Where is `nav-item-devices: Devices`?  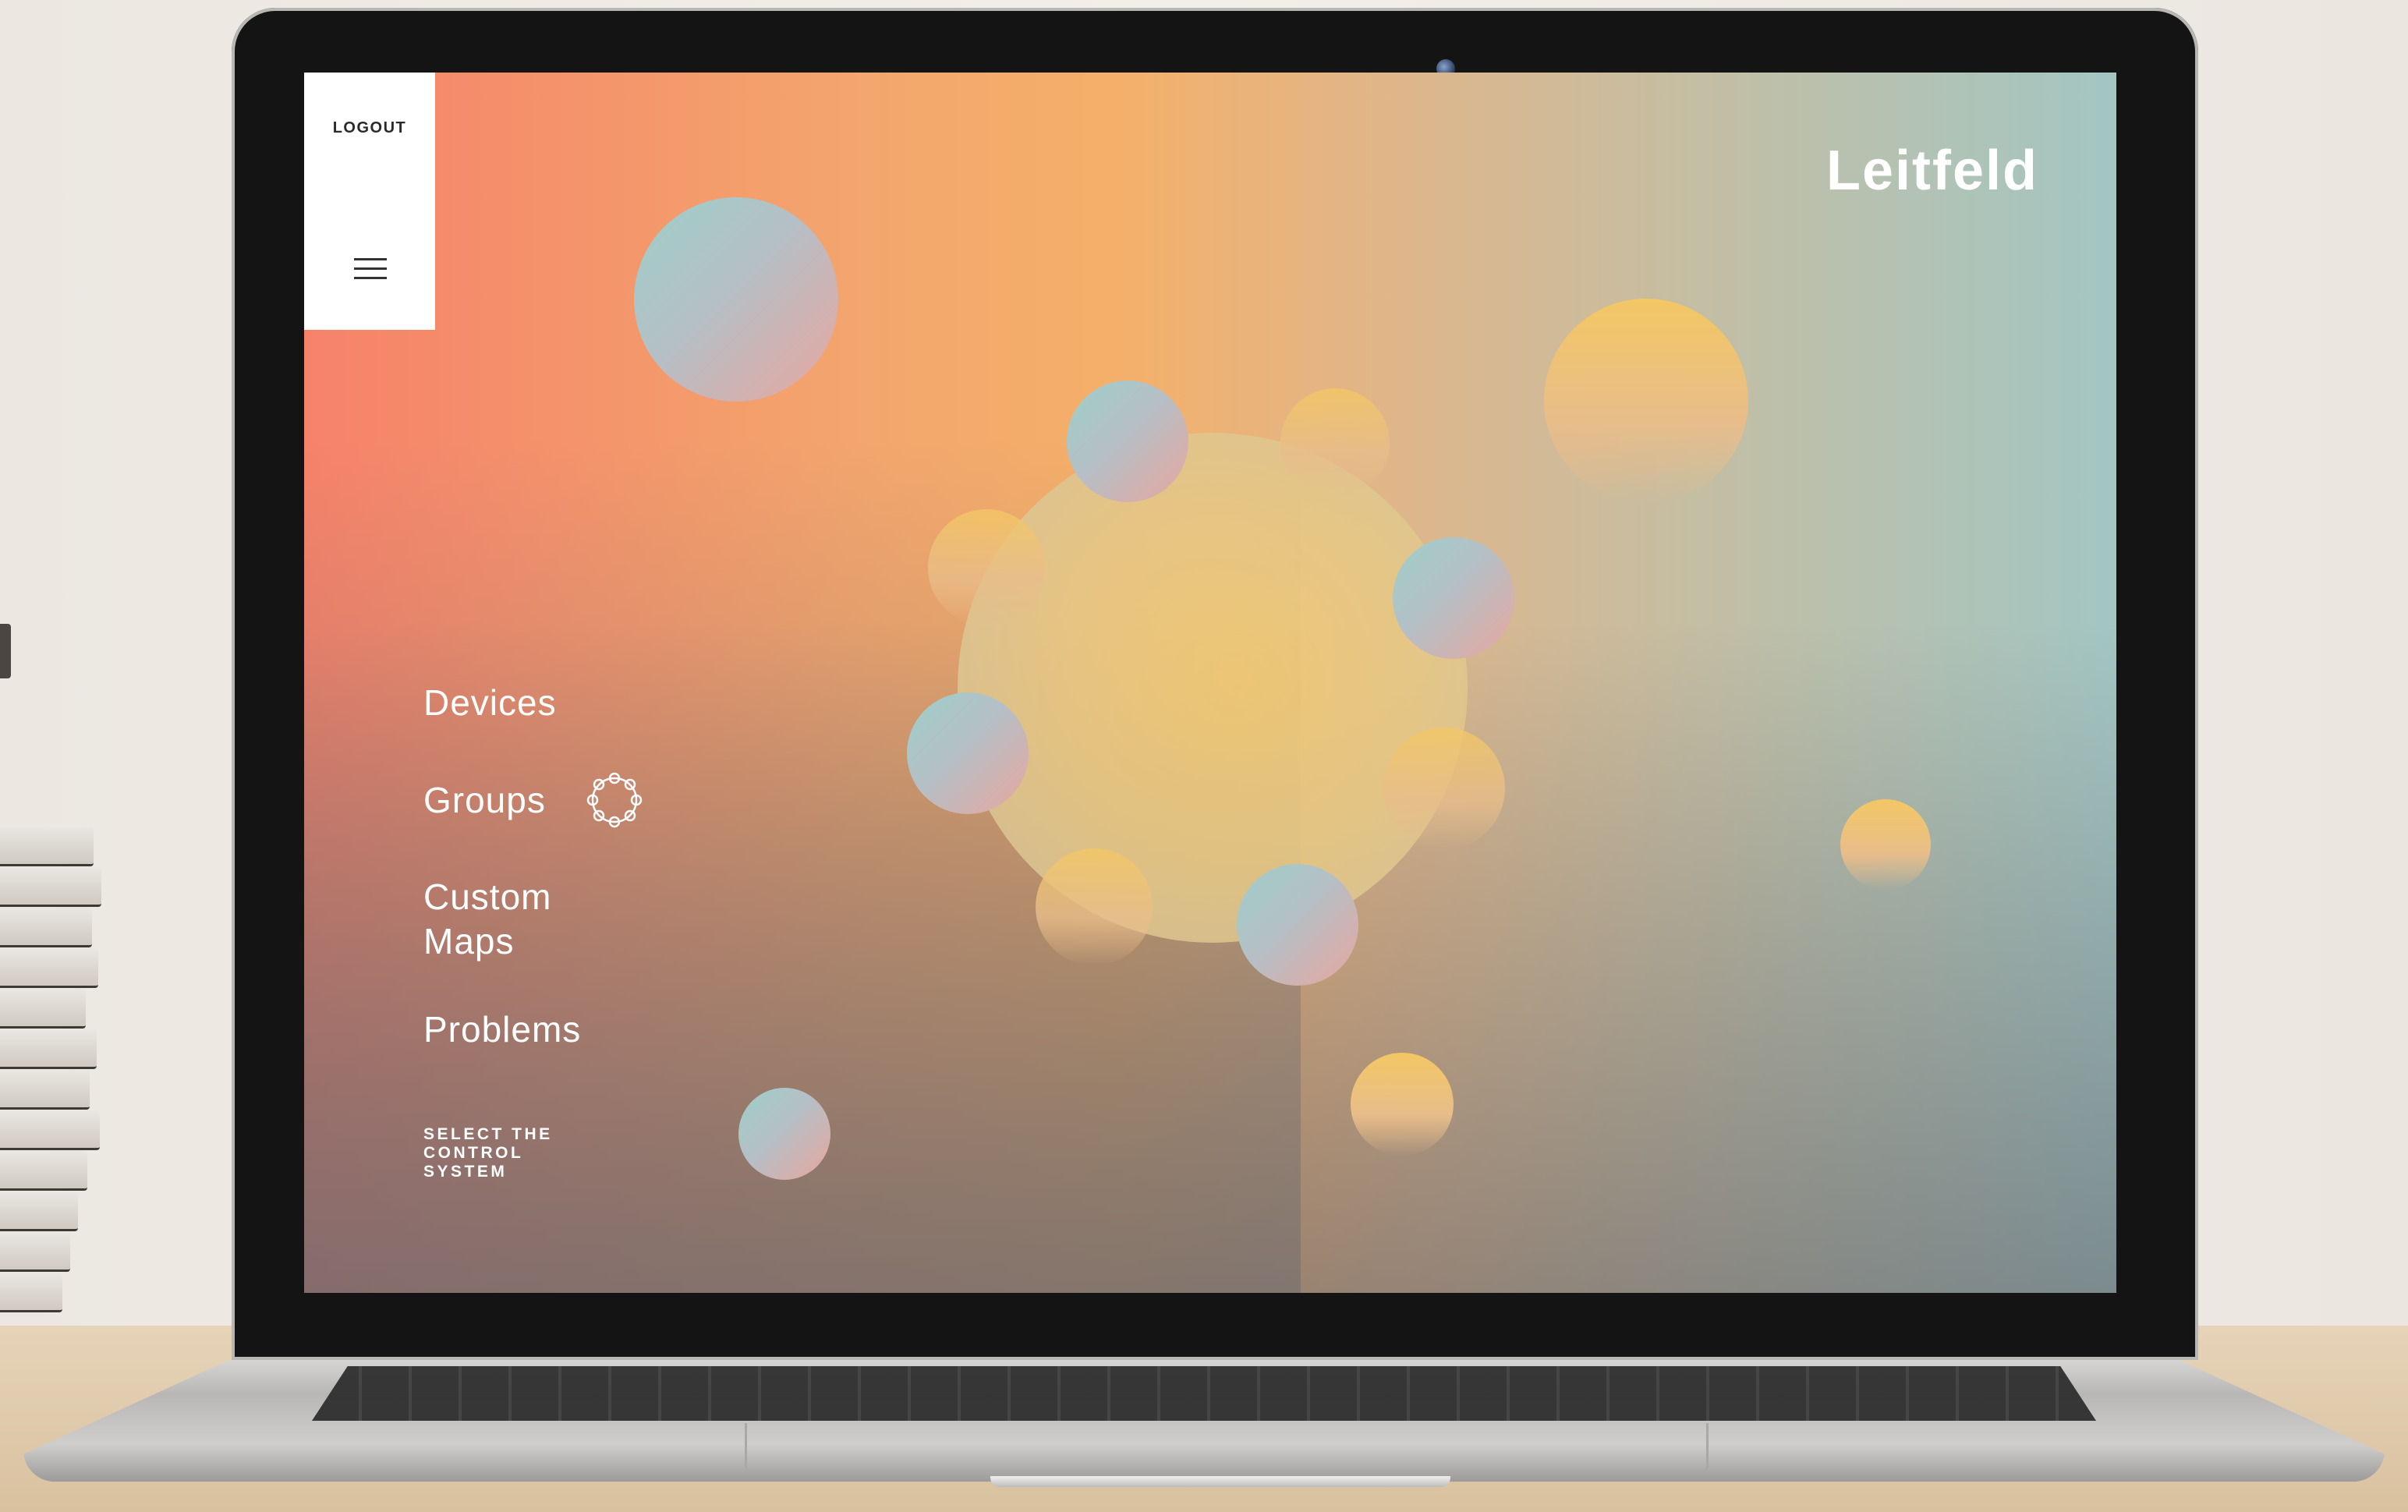 nav-item-devices: Devices is located at coordinates (534, 703).